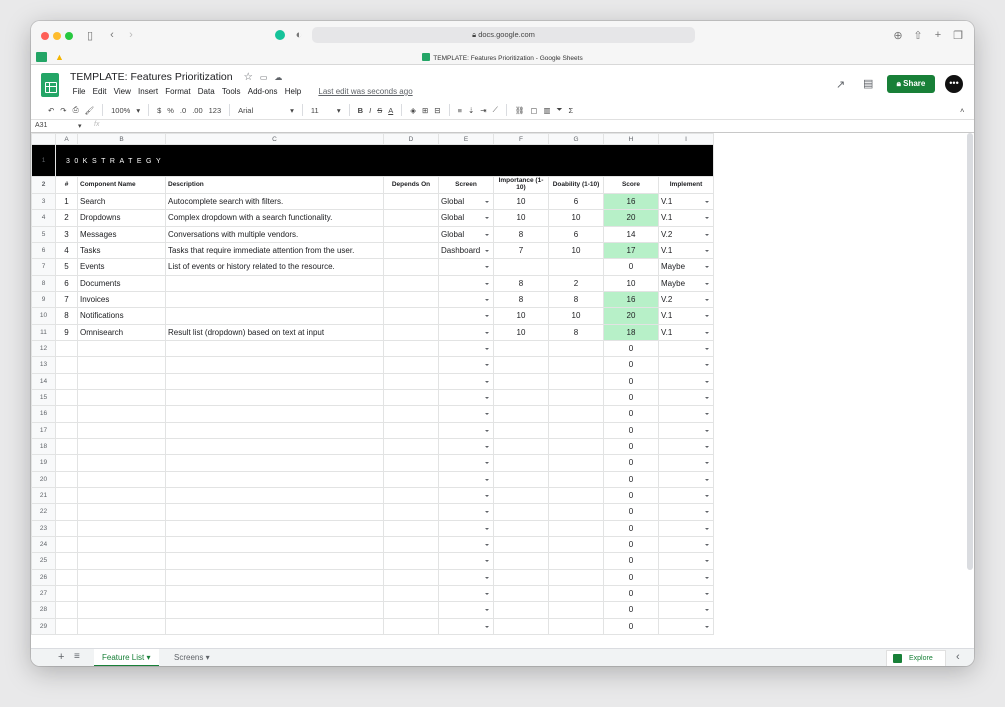 Image resolution: width=1005 pixels, height=707 pixels. I want to click on column-header: C, so click(274, 139).